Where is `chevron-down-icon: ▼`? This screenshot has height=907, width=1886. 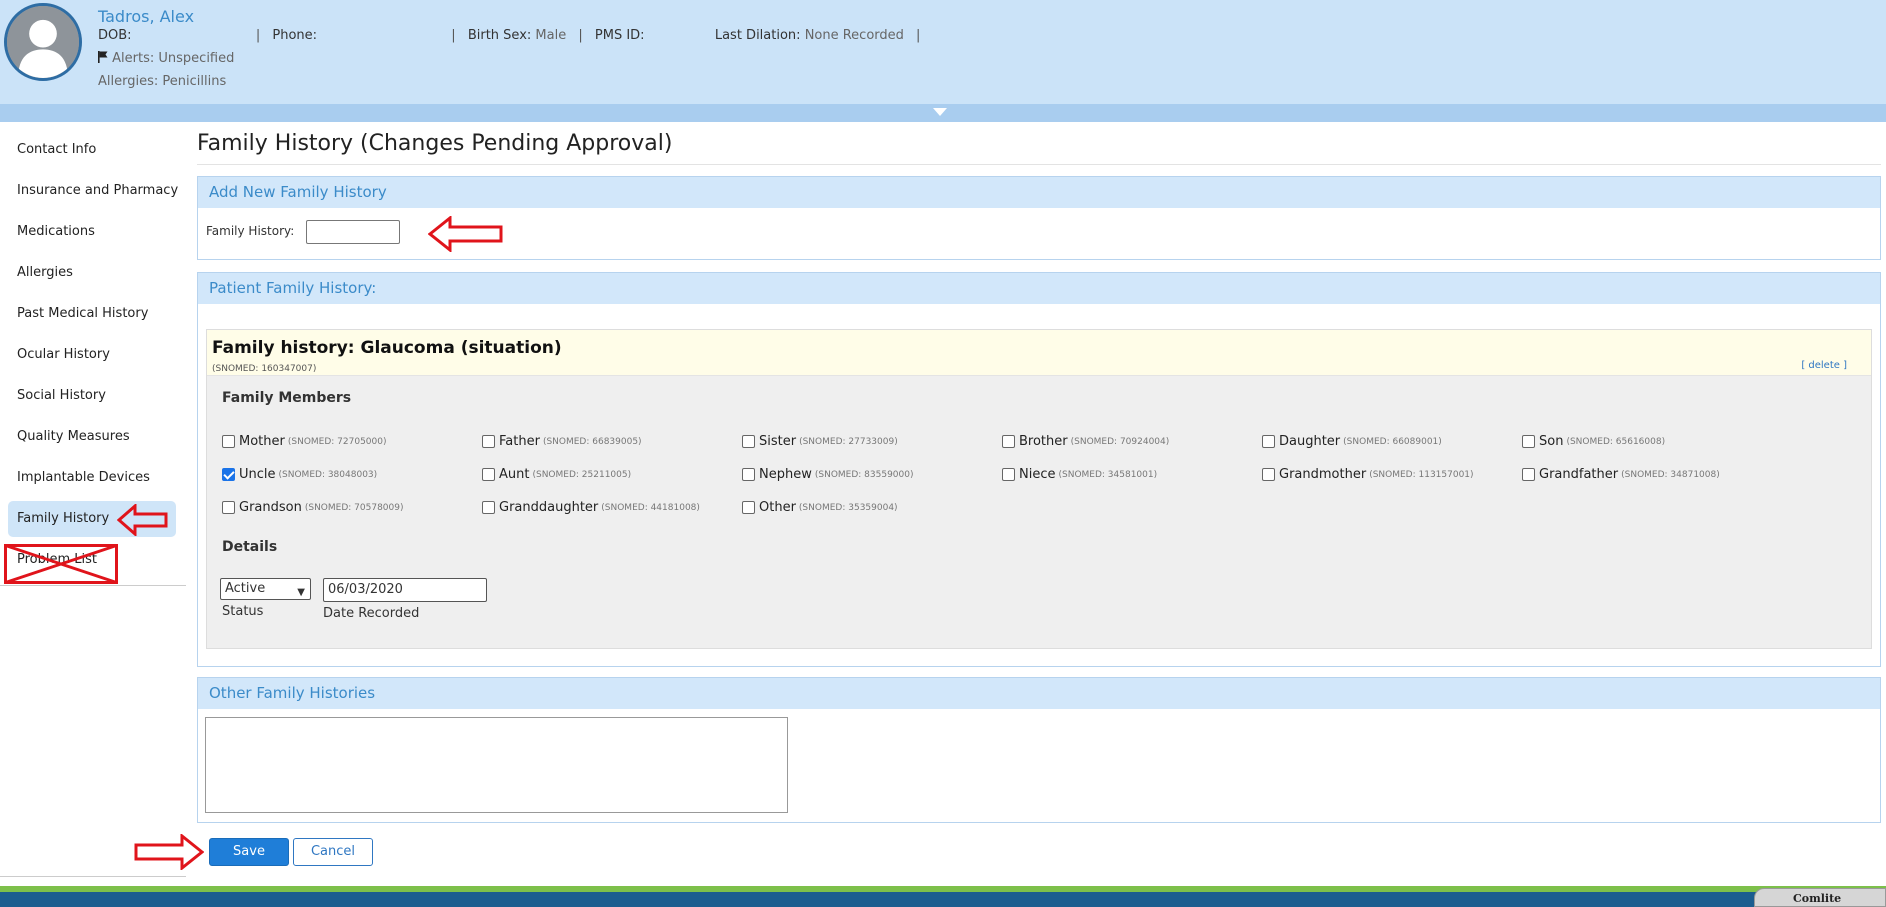
chevron-down-icon: ▼ is located at coordinates (301, 592).